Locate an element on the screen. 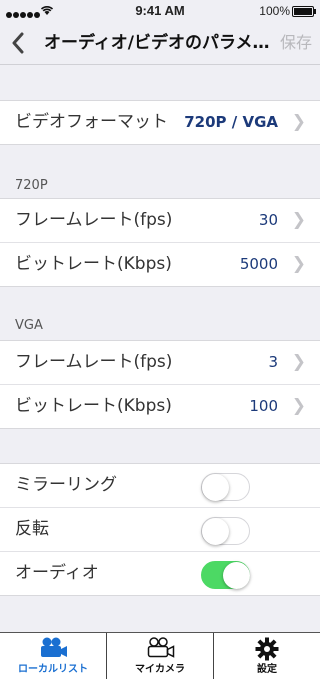 Image resolution: width=320 pixels, height=679 pixels. flip-toggle is located at coordinates (225, 531).